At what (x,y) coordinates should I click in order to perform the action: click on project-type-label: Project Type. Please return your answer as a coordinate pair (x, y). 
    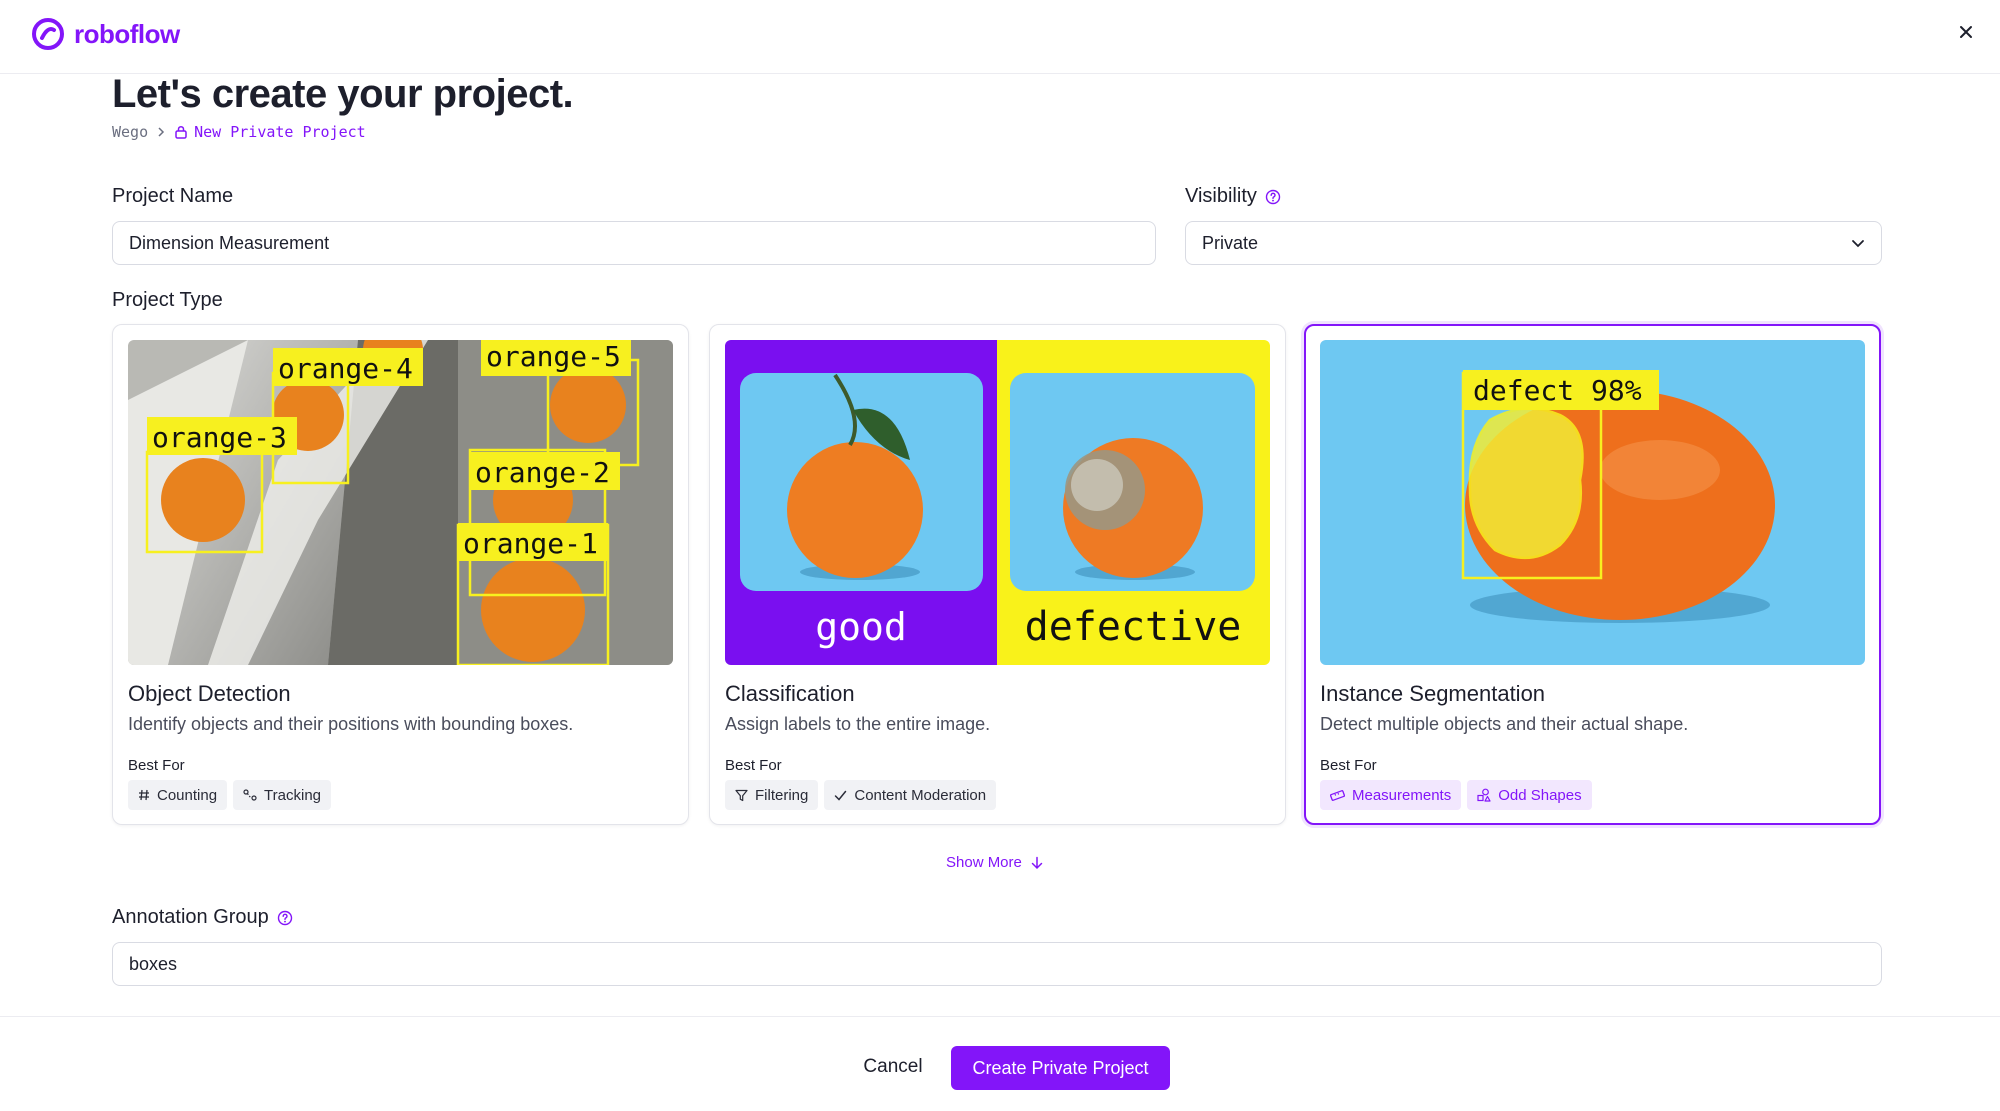
    Looking at the image, I should click on (167, 300).